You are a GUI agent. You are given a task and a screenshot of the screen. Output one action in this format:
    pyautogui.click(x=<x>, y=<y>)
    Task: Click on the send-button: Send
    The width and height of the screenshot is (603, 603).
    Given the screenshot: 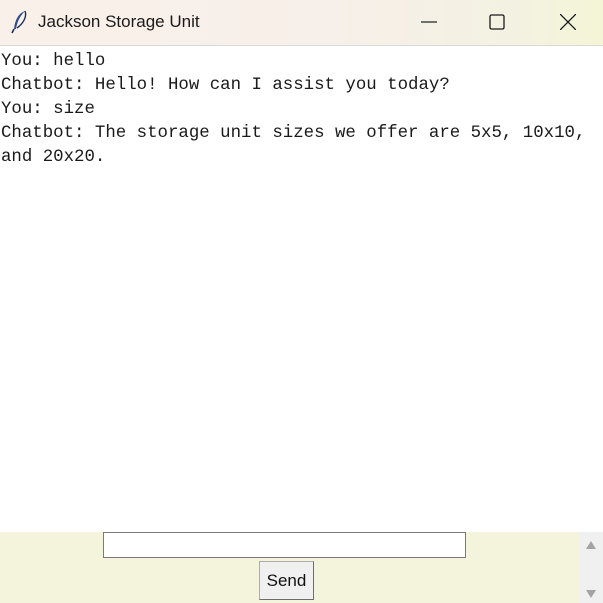 What is the action you would take?
    pyautogui.click(x=286, y=580)
    